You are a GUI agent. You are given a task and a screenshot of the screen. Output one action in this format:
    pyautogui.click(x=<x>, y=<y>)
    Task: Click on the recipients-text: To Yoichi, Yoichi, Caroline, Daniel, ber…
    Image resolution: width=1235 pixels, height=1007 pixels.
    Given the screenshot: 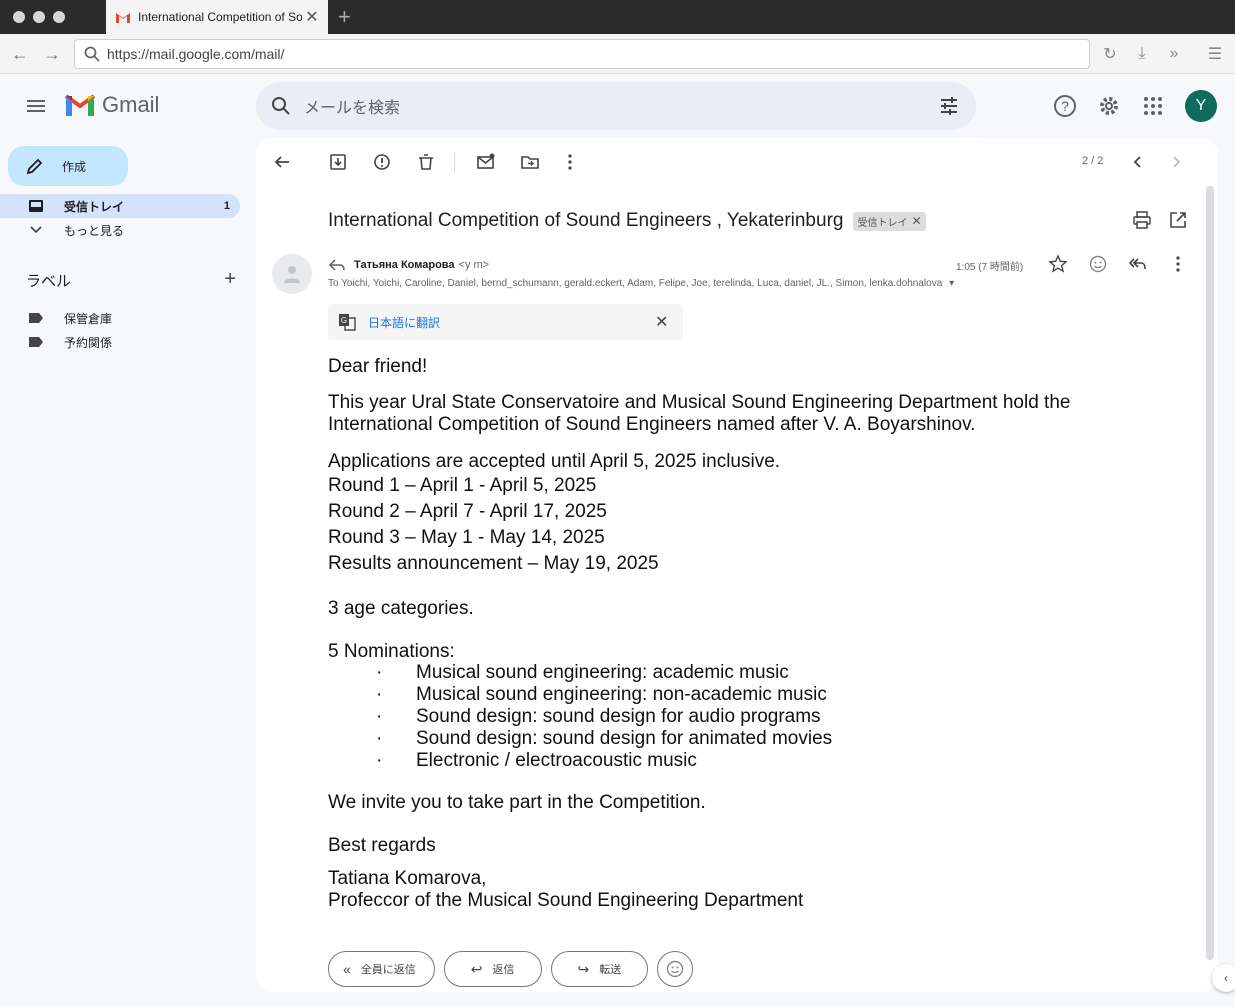 What is the action you would take?
    pyautogui.click(x=635, y=283)
    